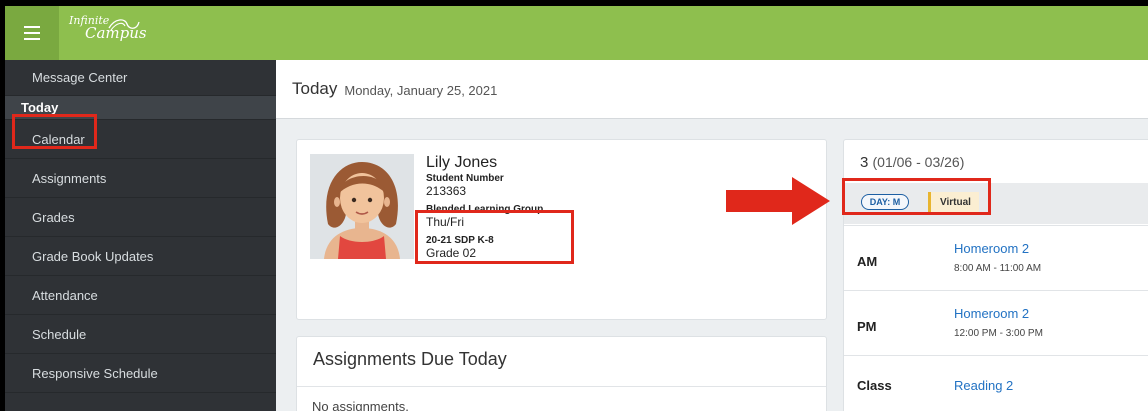 This screenshot has width=1148, height=411. What do you see at coordinates (867, 326) in the screenshot?
I see `period-label: PM` at bounding box center [867, 326].